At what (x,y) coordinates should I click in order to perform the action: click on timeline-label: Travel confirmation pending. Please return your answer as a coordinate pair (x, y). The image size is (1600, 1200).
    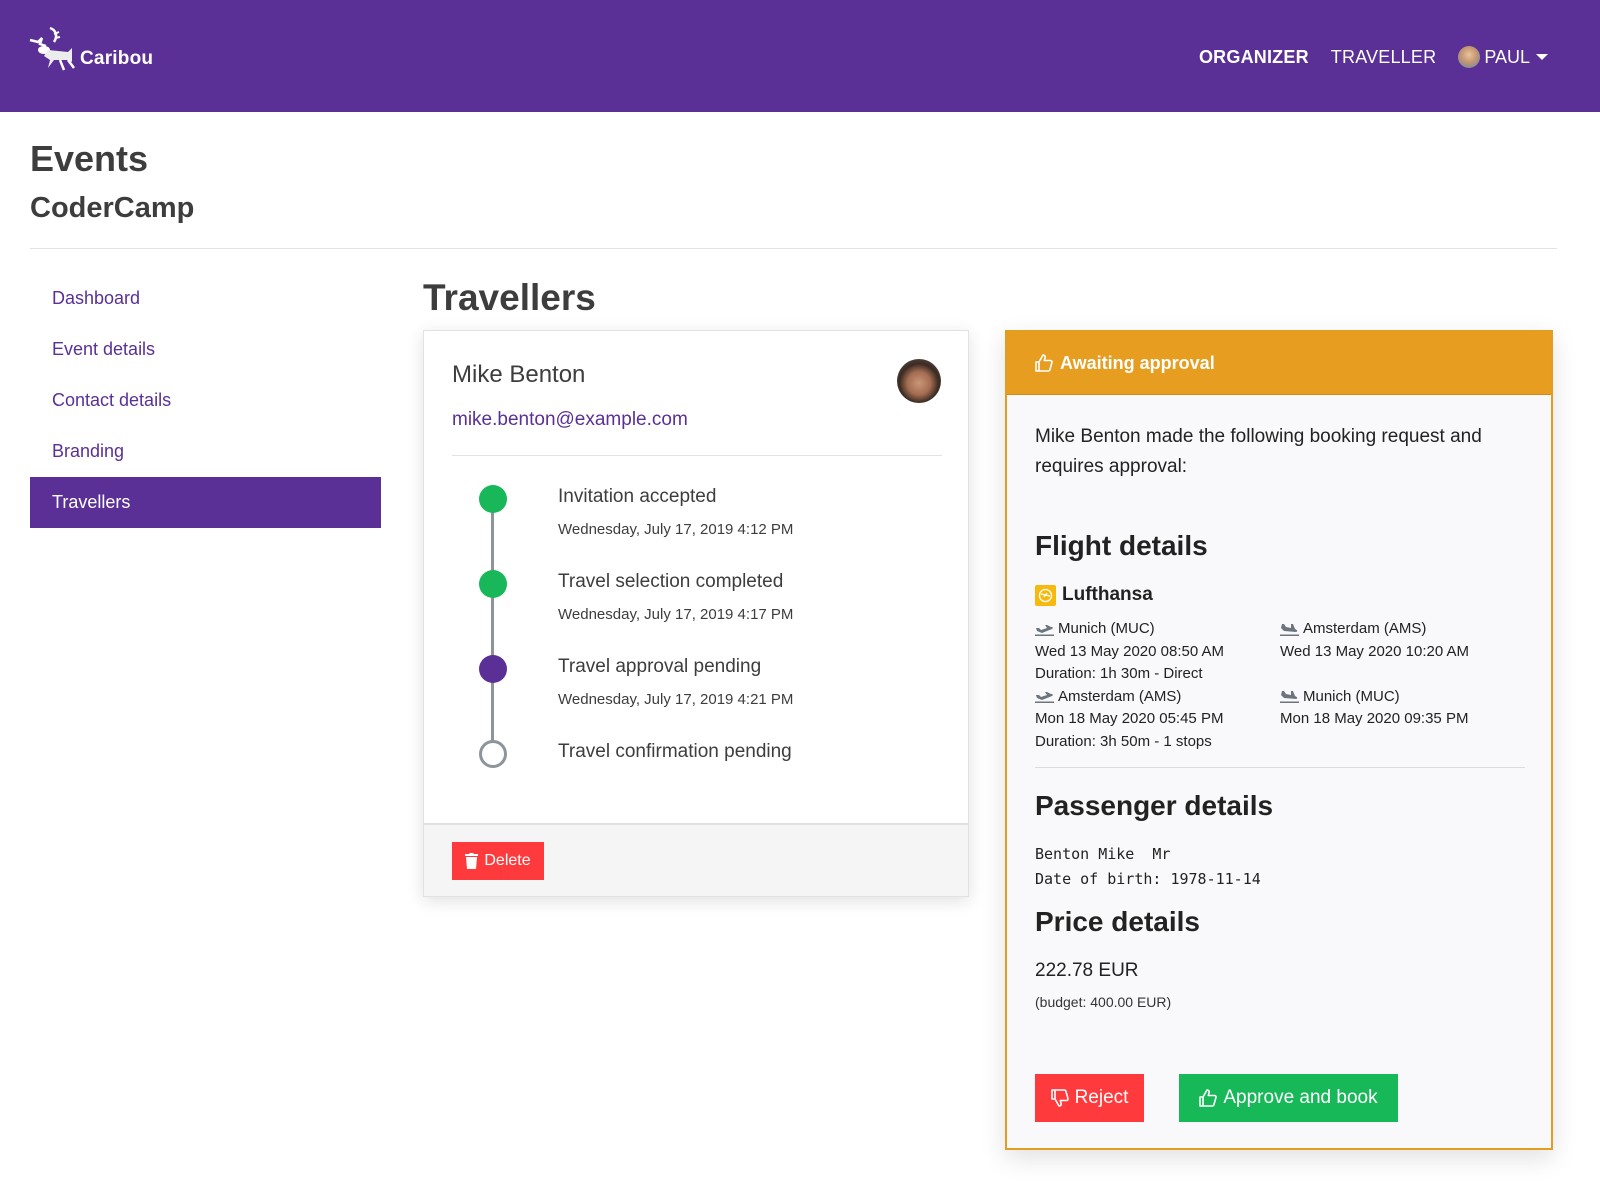
    Looking at the image, I should click on (675, 751).